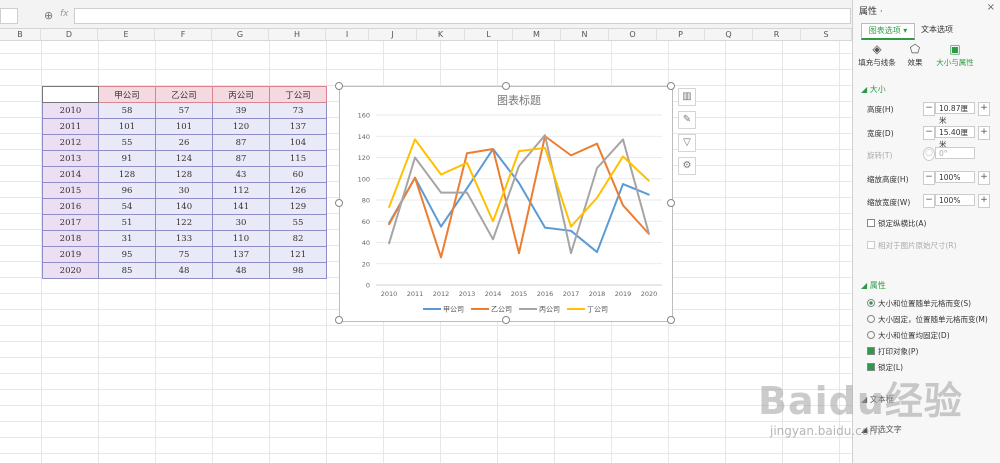 Image resolution: width=1000 pixels, height=463 pixels. What do you see at coordinates (127, 94) in the screenshot?
I see `header-cell: 甲公司` at bounding box center [127, 94].